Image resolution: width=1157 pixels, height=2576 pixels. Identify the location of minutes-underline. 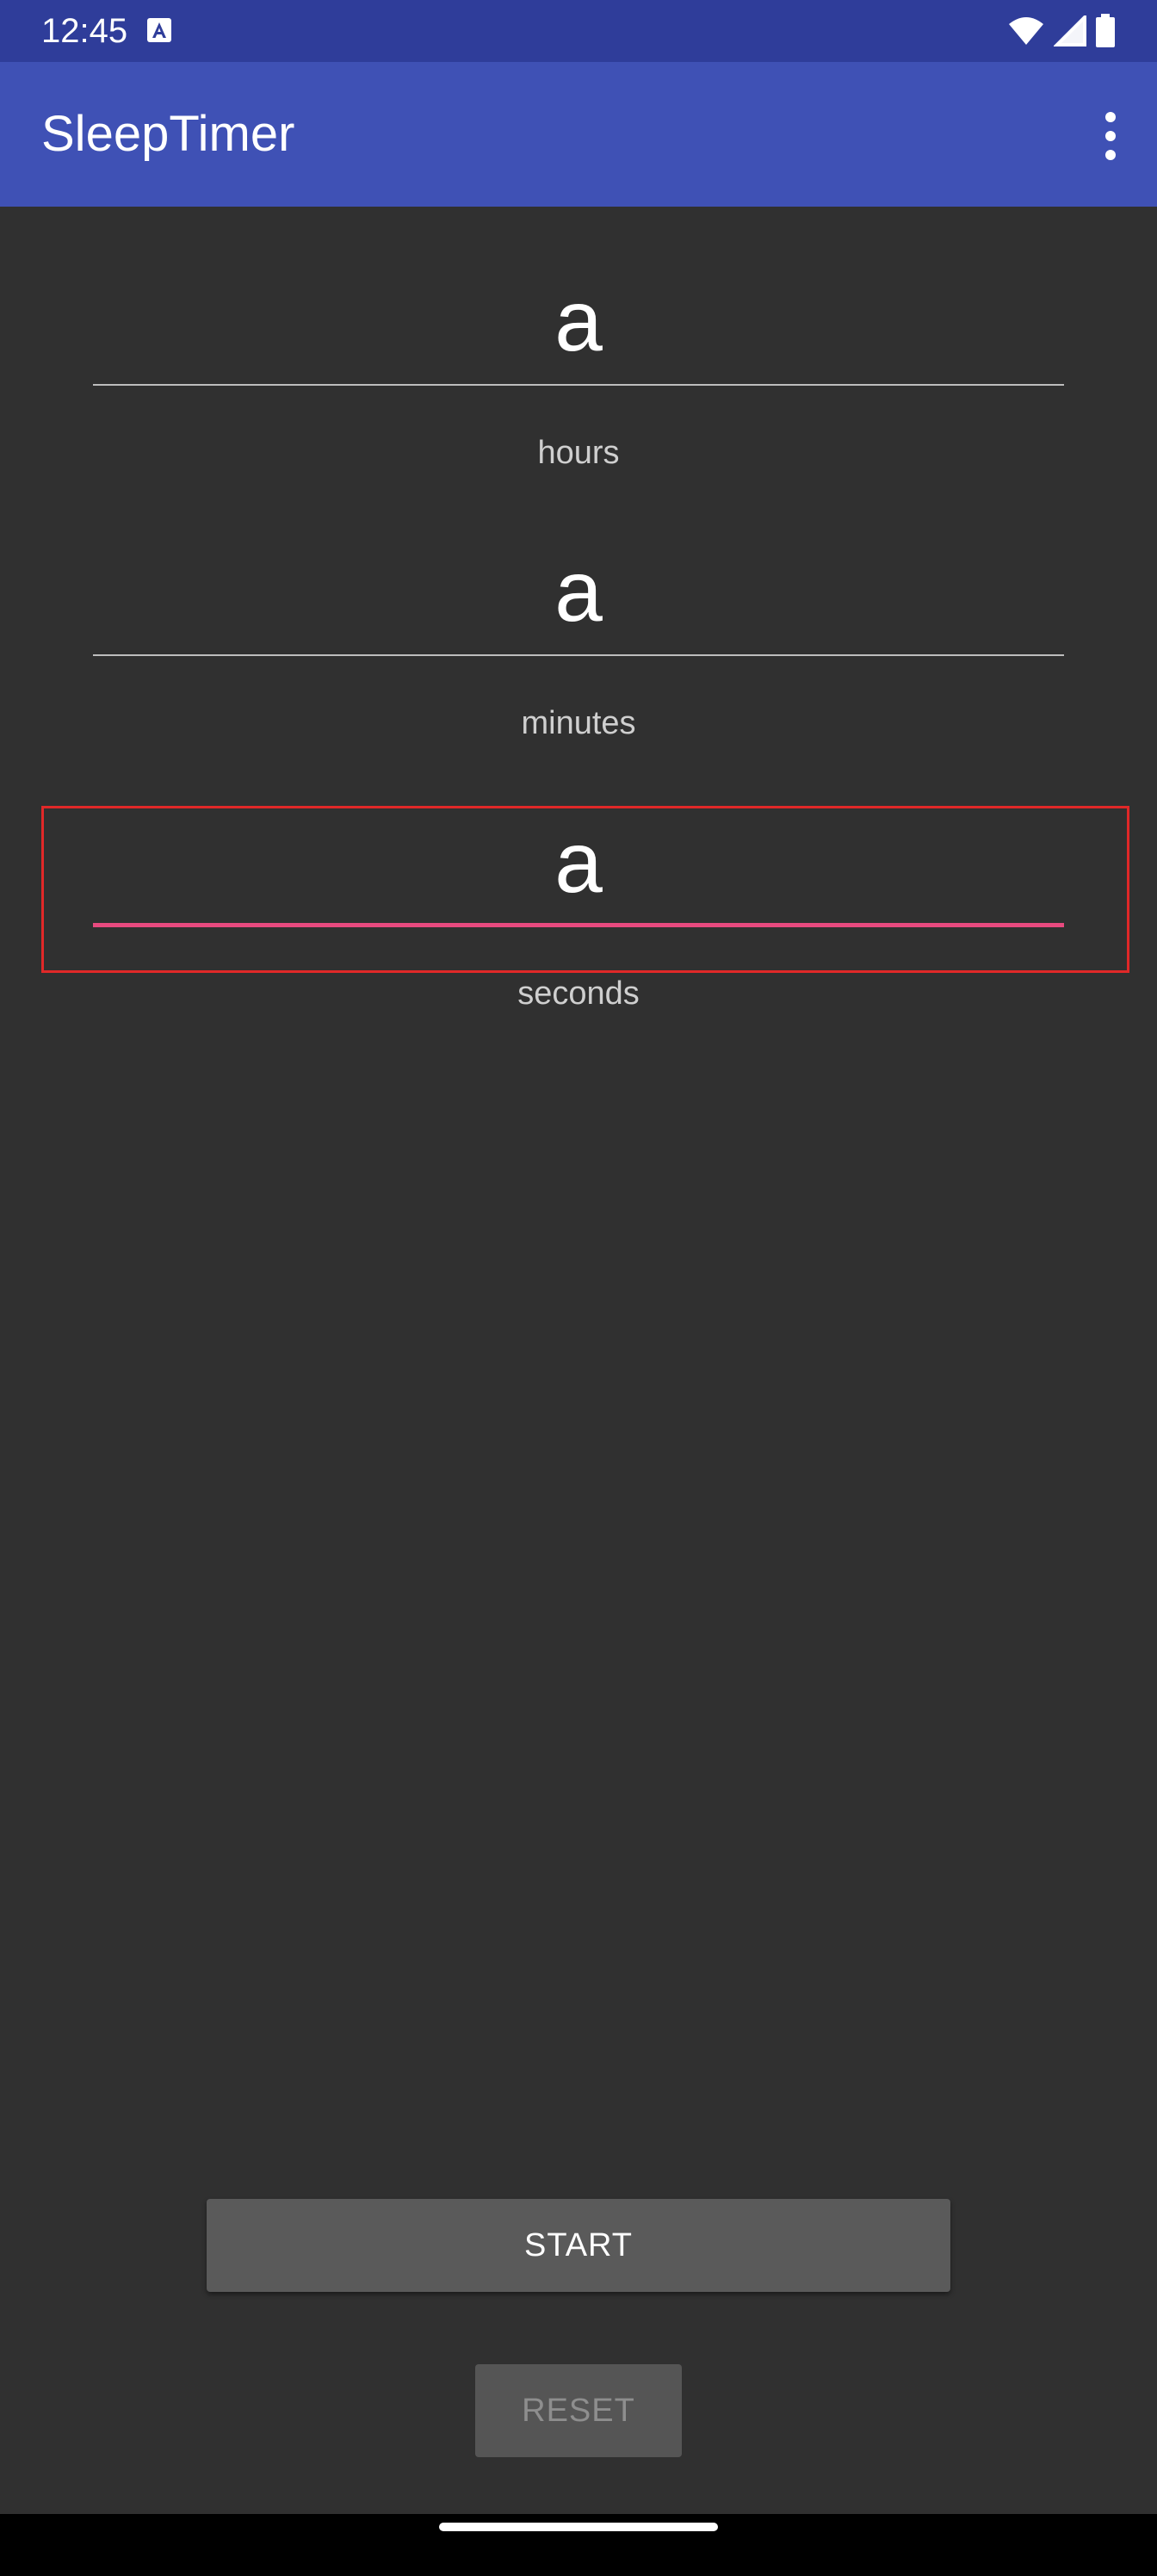
(579, 655).